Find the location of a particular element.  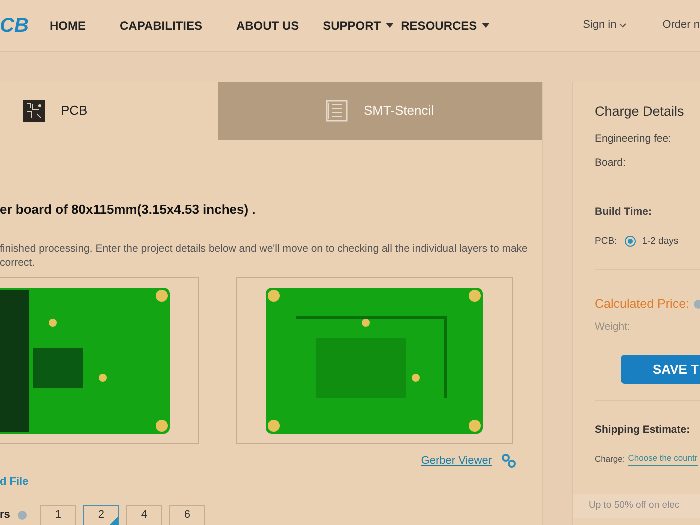

shipping-estimate-label: Shipping Estimate: is located at coordinates (643, 430).